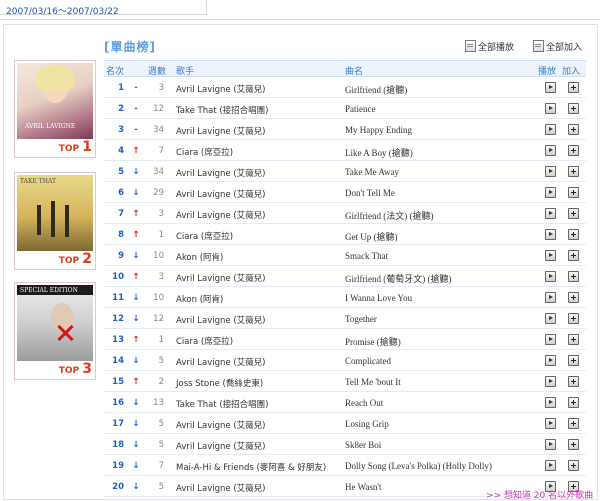  What do you see at coordinates (118, 403) in the screenshot?
I see `rank-number: 16` at bounding box center [118, 403].